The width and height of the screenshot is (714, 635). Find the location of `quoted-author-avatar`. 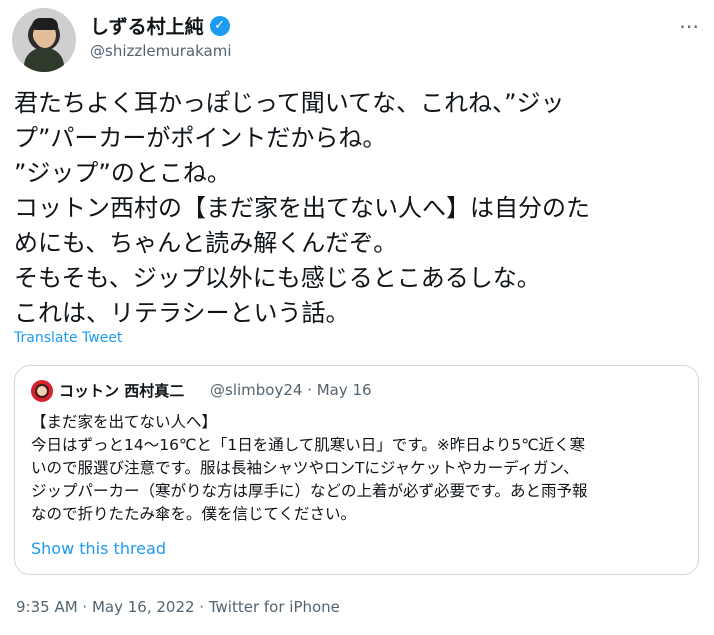

quoted-author-avatar is located at coordinates (42, 391).